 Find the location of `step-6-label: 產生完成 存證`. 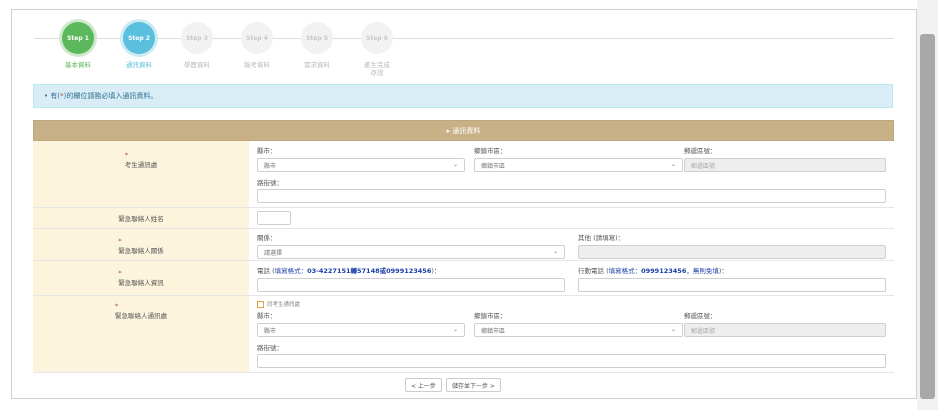

step-6-label: 產生完成 存證 is located at coordinates (377, 69).